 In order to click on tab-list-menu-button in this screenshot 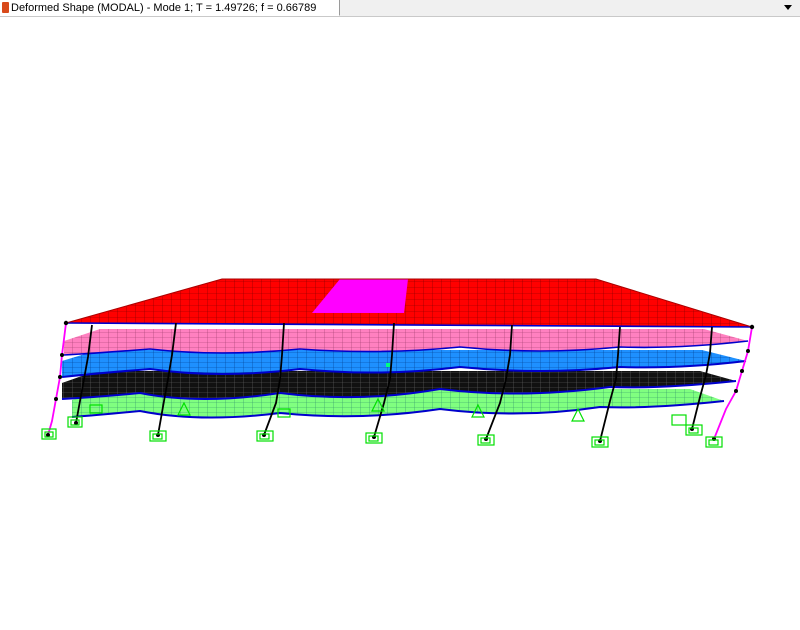, I will do `click(788, 8)`.